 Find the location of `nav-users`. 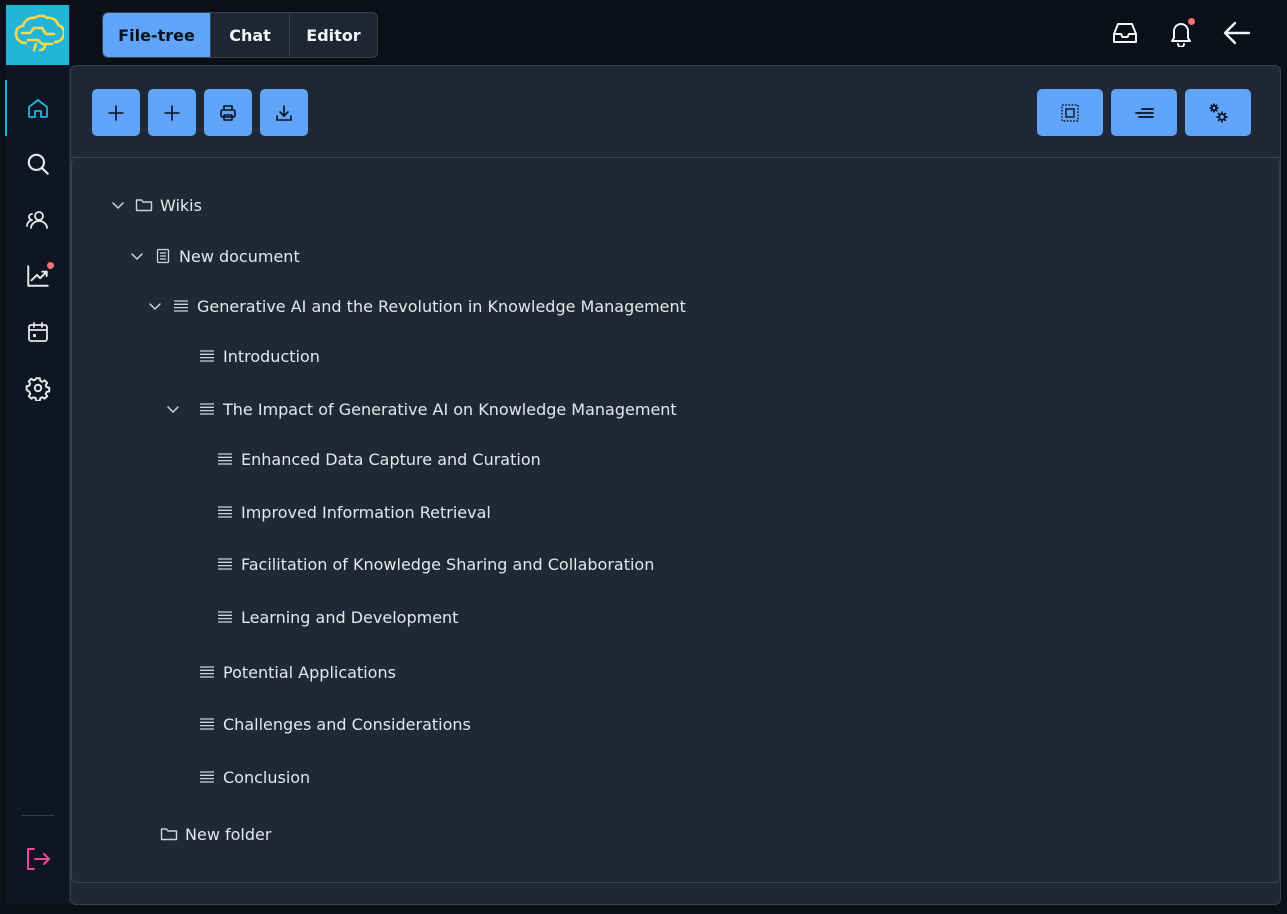

nav-users is located at coordinates (37, 220).